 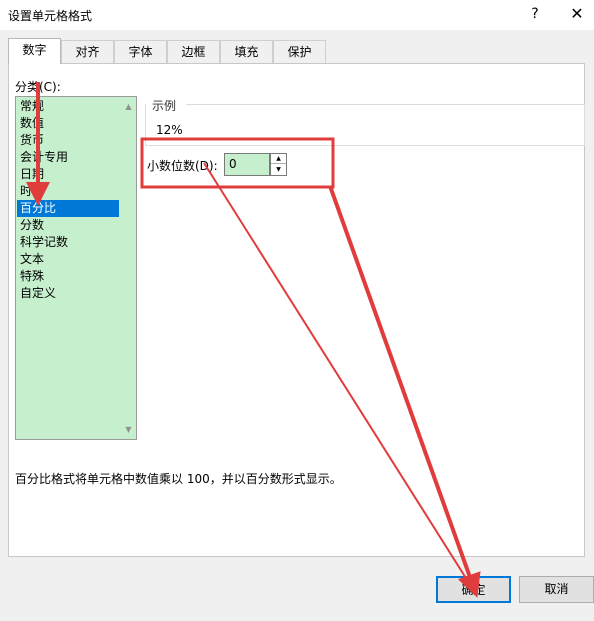 What do you see at coordinates (247, 164) in the screenshot?
I see `decimal-places-input: 0` at bounding box center [247, 164].